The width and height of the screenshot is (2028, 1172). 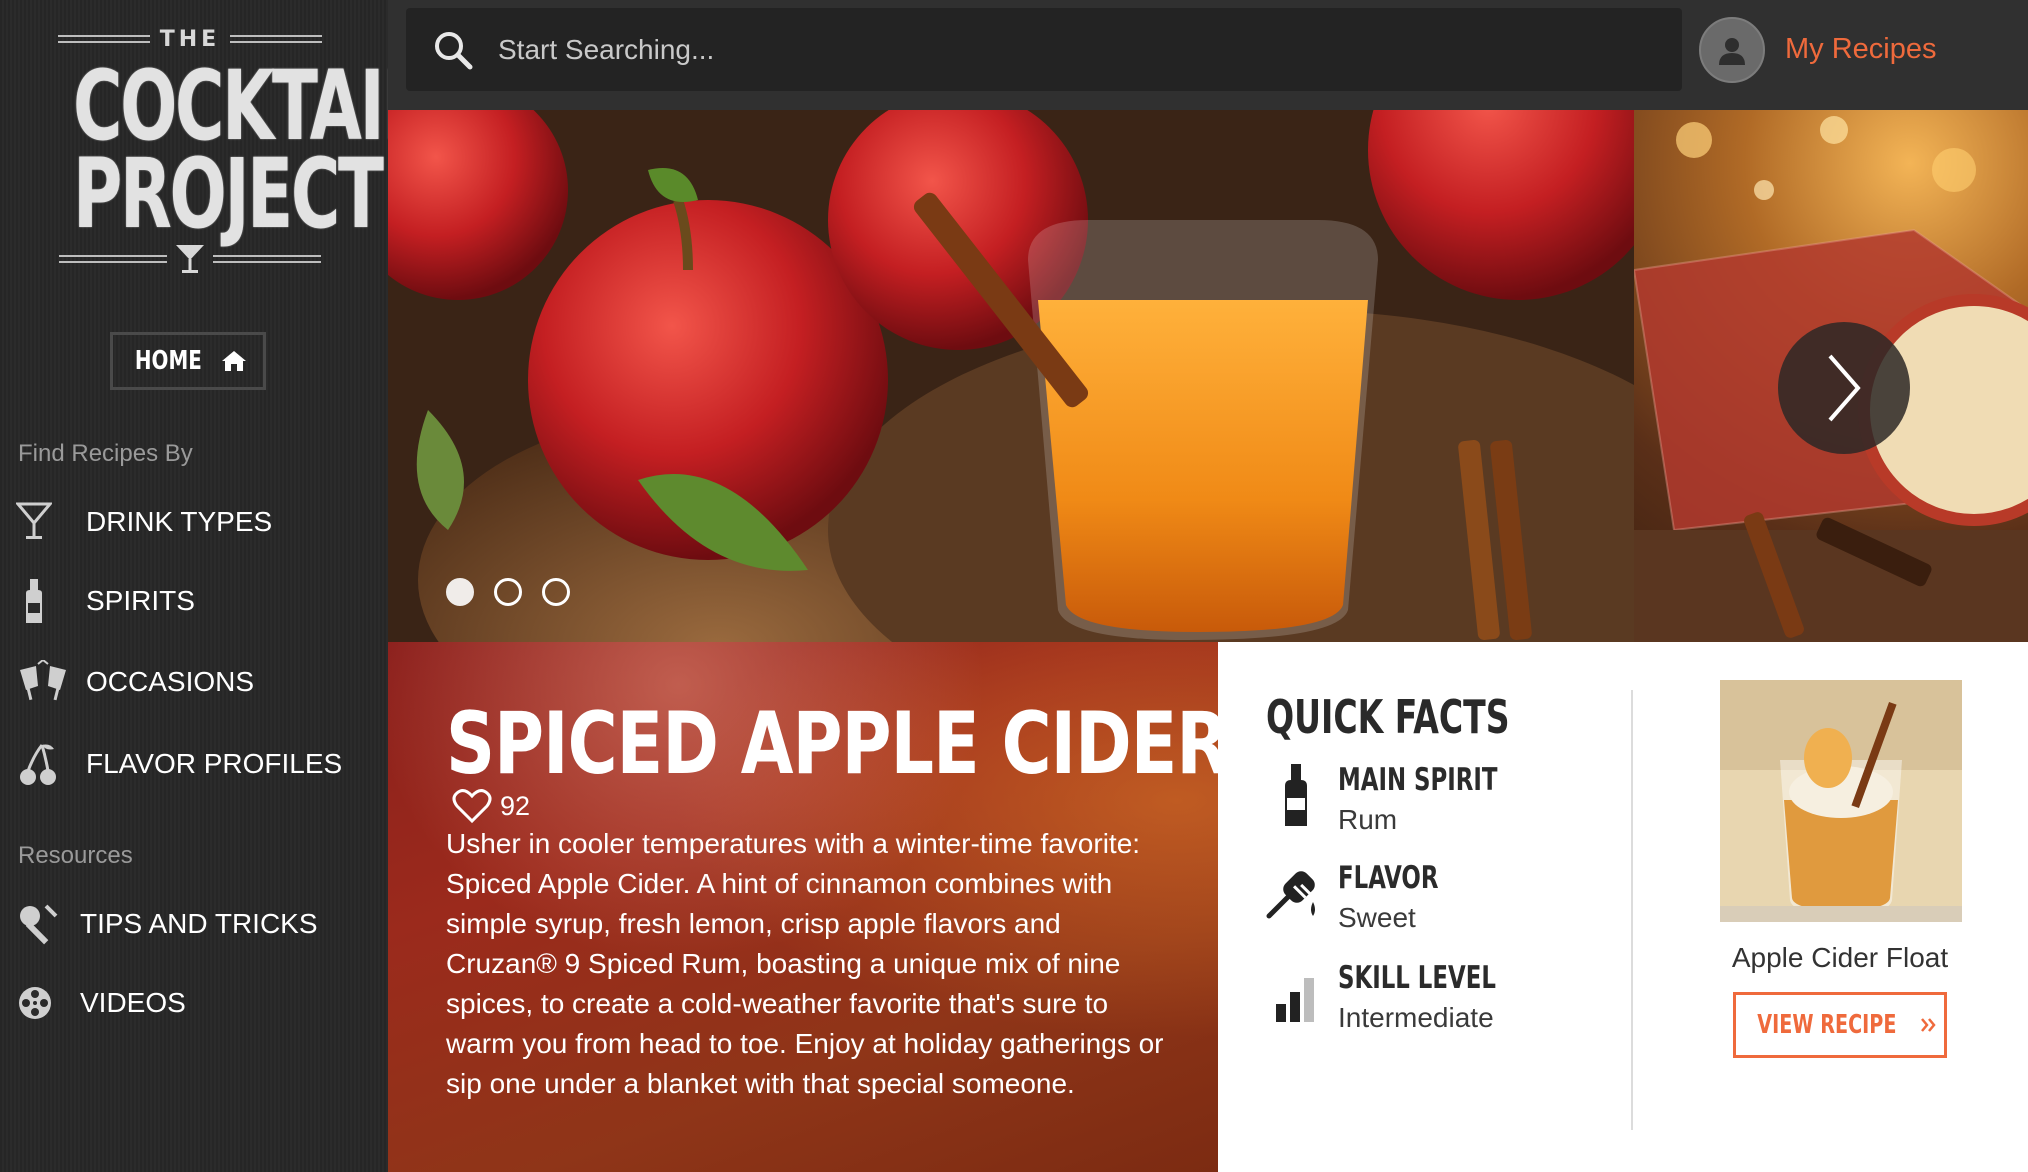 I want to click on search-bar, so click(x=1044, y=49).